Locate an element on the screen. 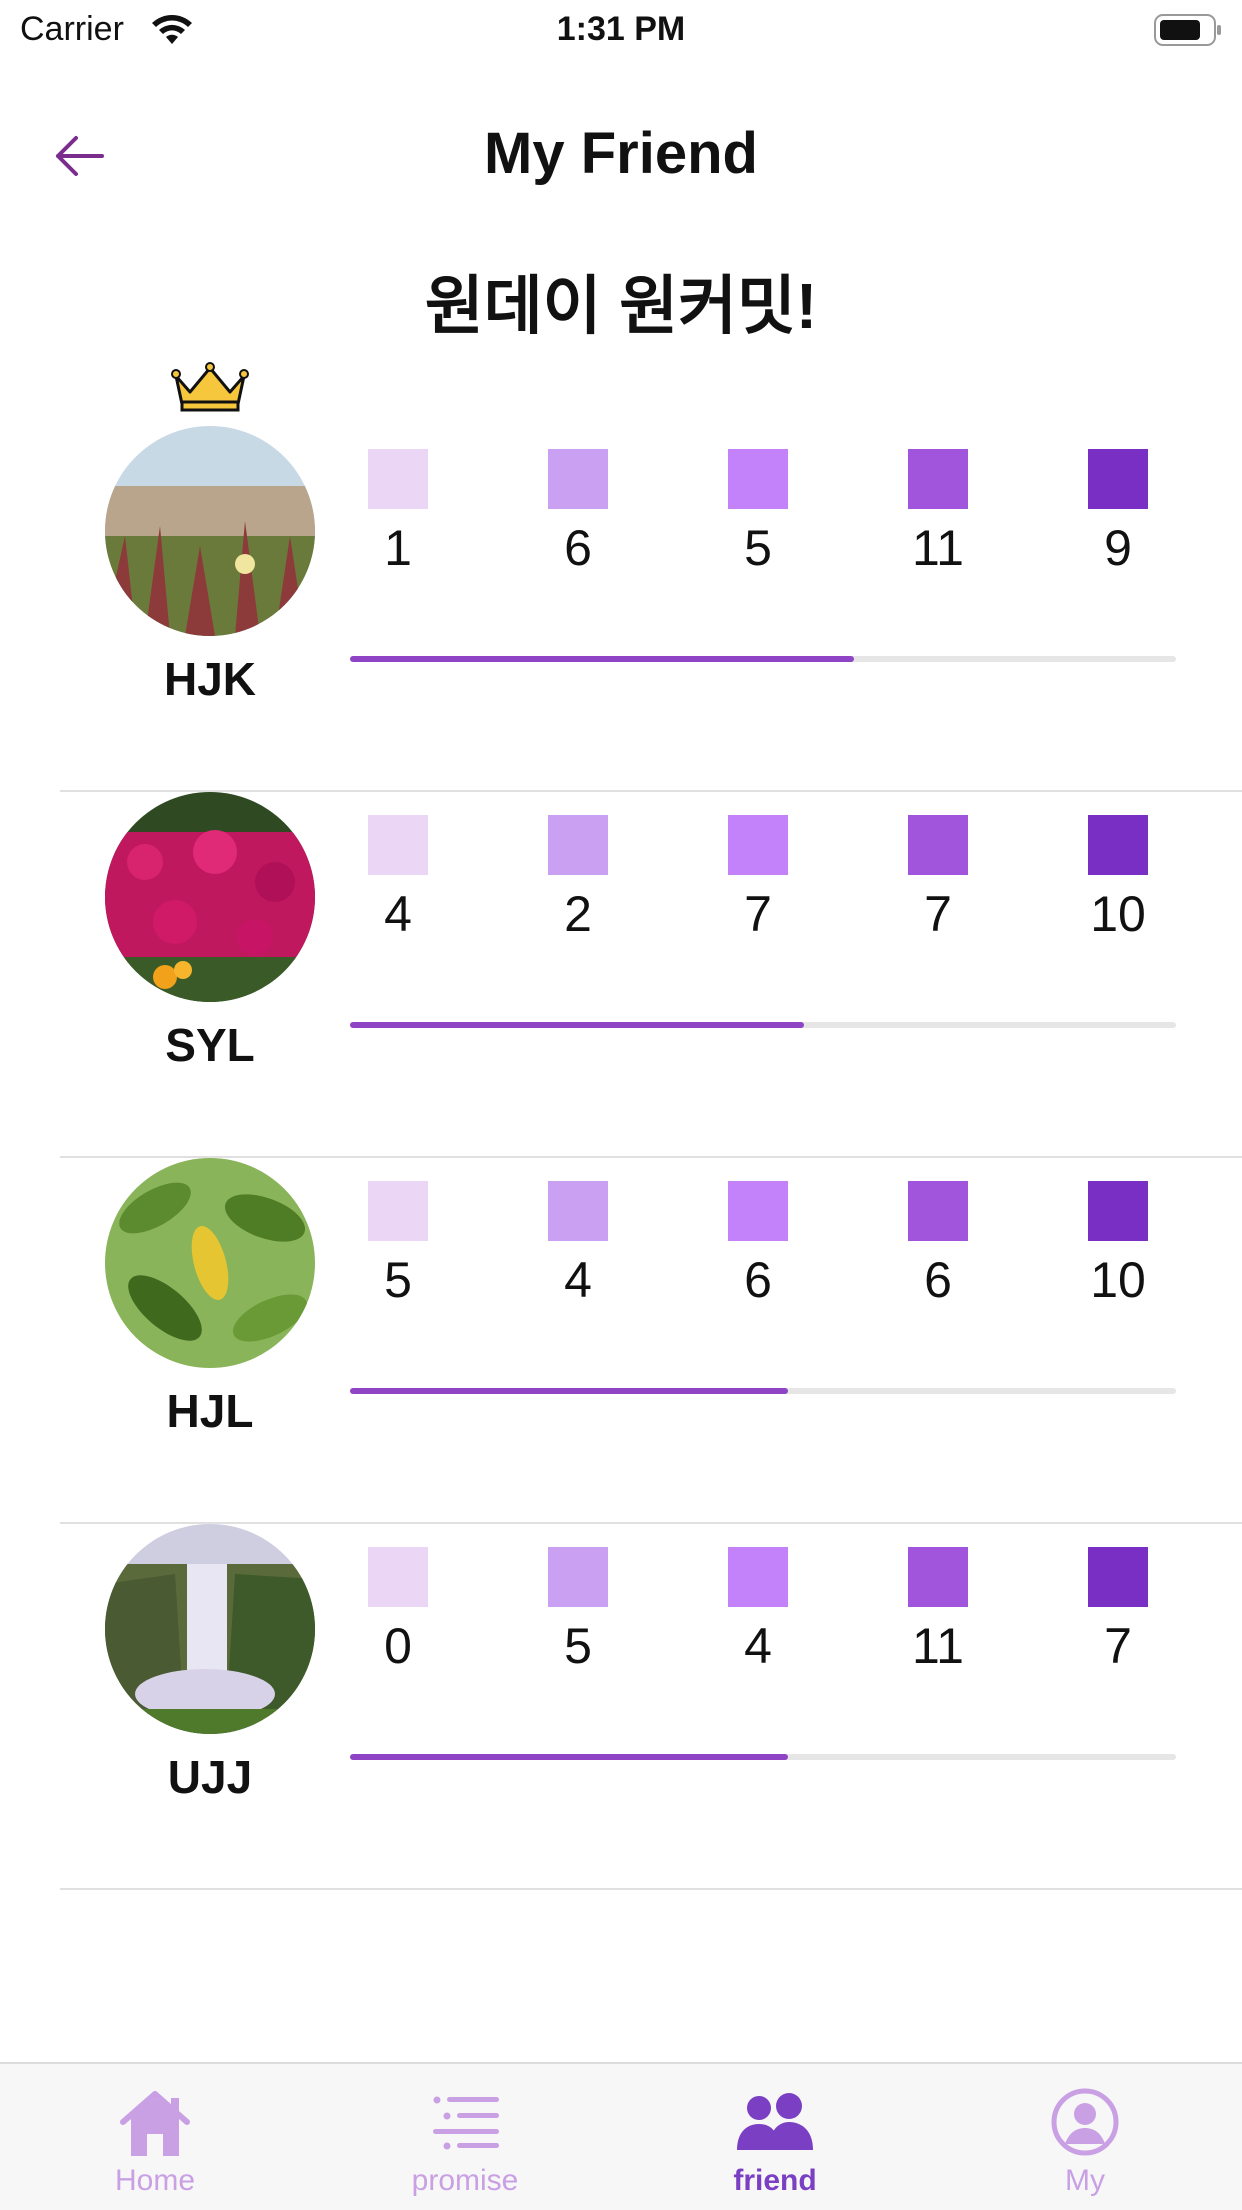 The height and width of the screenshot is (2210, 1242). level-1-count: 0 is located at coordinates (398, 1646).